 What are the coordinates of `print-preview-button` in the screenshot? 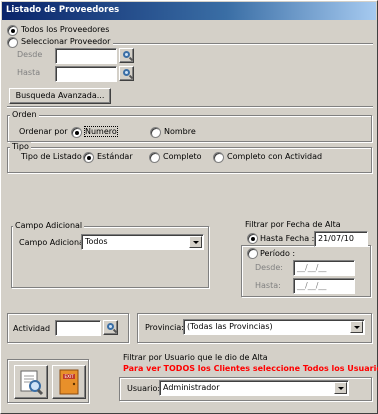 It's located at (31, 382).